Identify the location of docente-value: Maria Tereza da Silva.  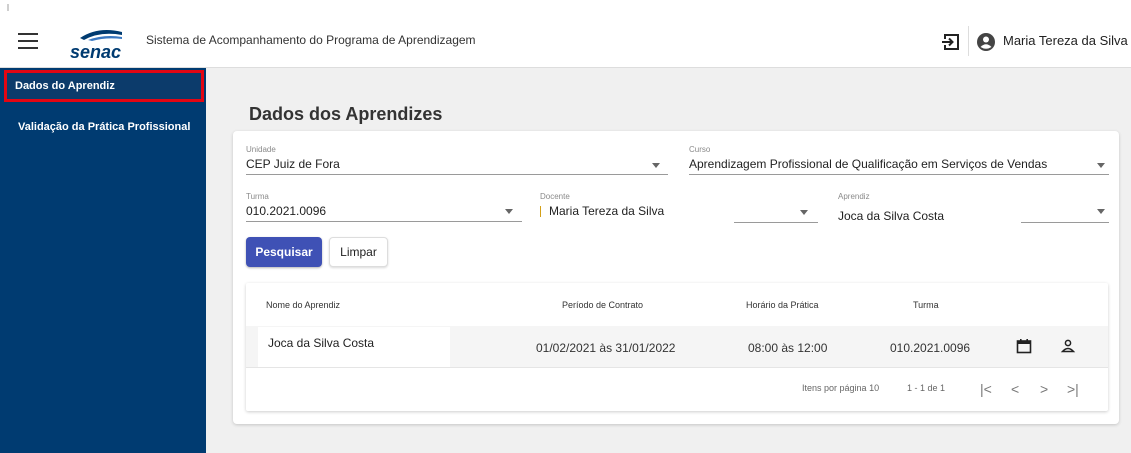
(607, 211).